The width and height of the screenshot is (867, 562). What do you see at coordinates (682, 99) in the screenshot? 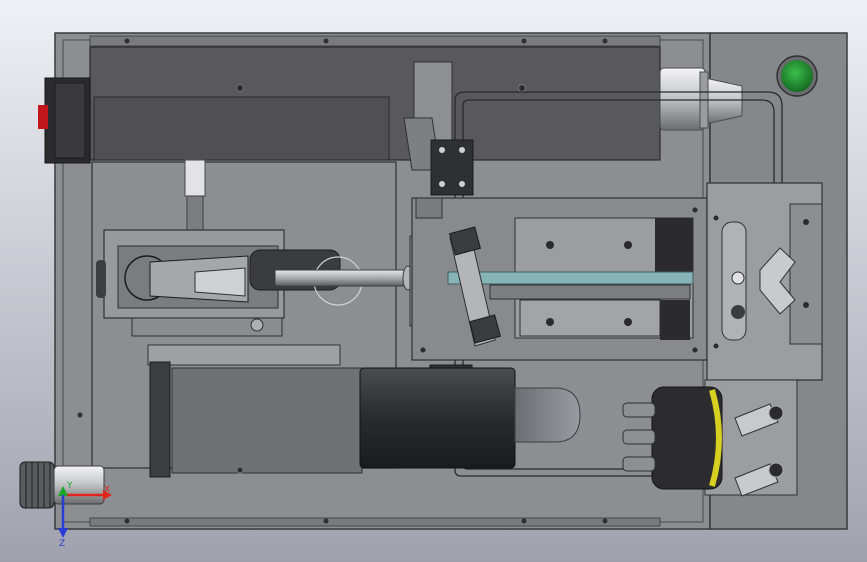
I see `fitting-body` at bounding box center [682, 99].